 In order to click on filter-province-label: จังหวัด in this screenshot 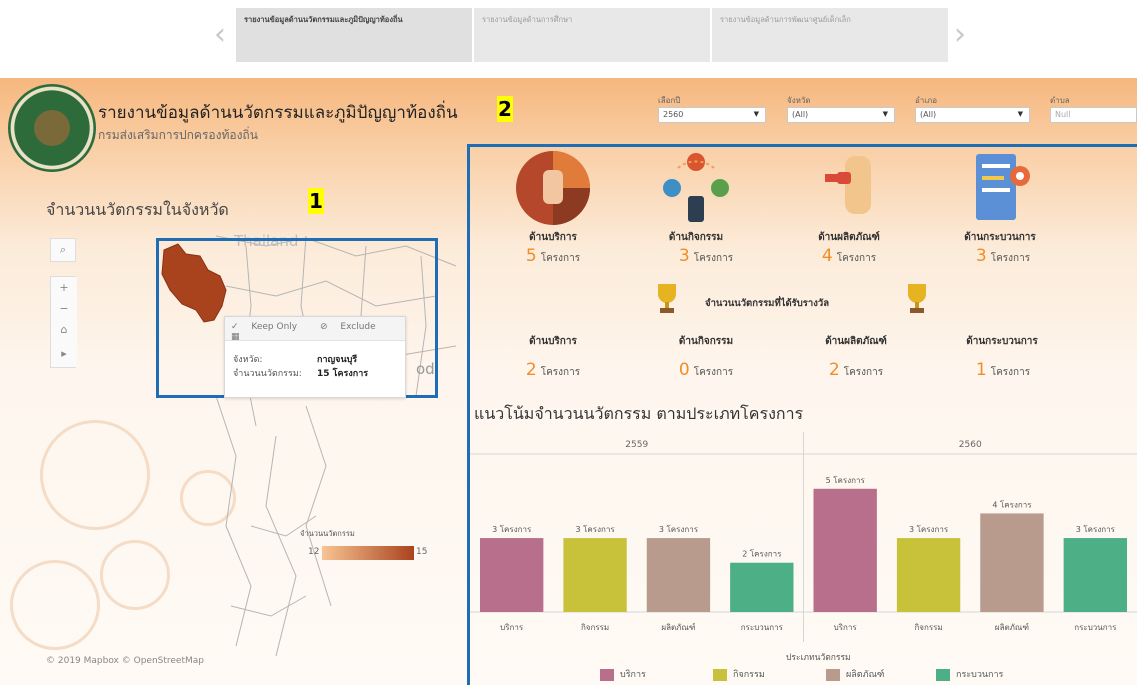, I will do `click(799, 100)`.